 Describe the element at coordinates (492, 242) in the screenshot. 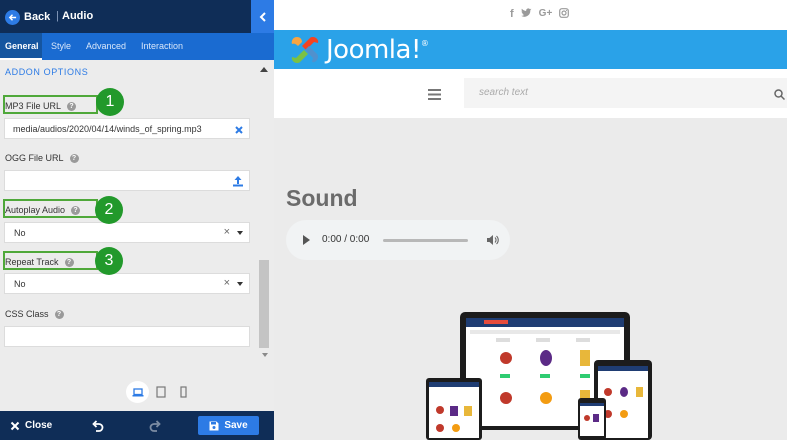

I see `volume-icon` at that location.